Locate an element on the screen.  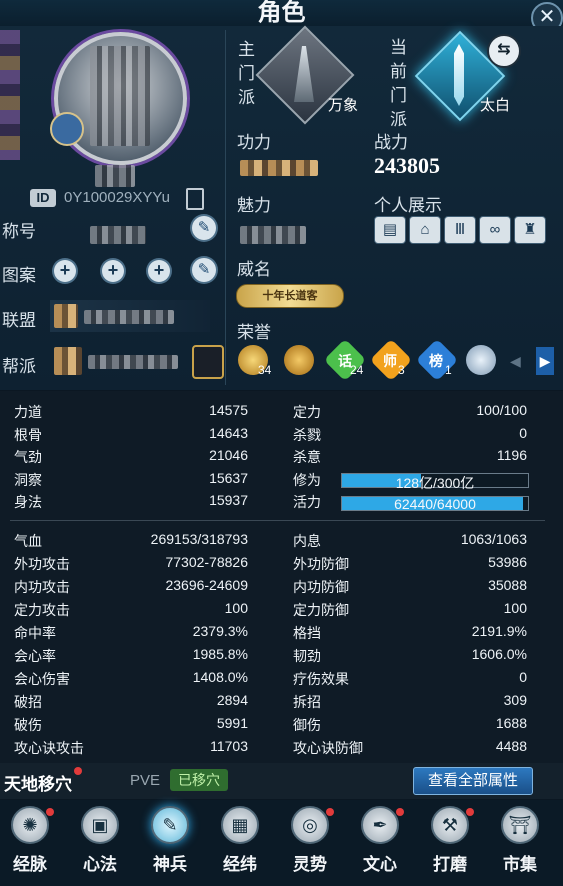
nav-grid: ▦ 经纬 is located at coordinates (240, 840).